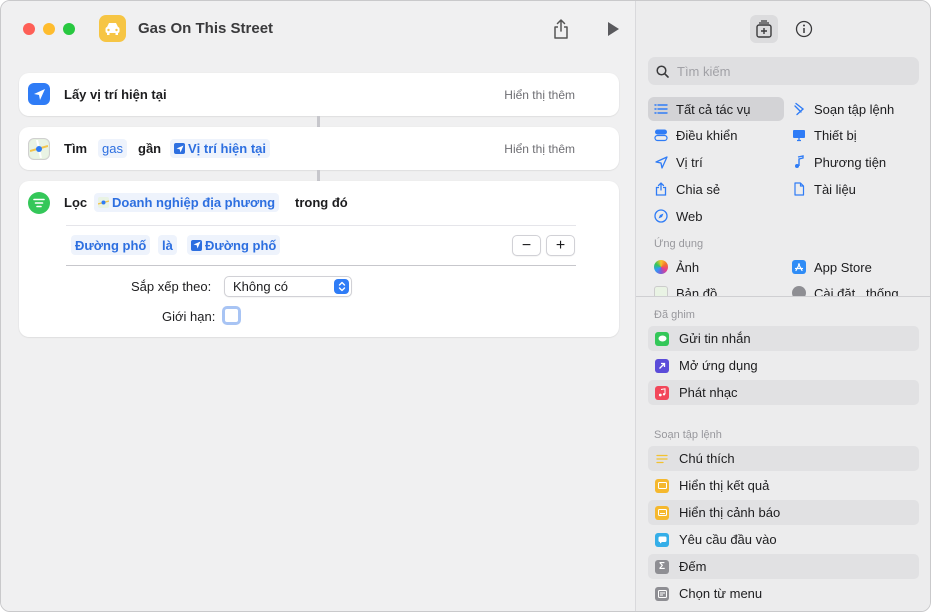 The height and width of the screenshot is (612, 931). What do you see at coordinates (167, 245) in the screenshot?
I see `condition-operator-token: là` at bounding box center [167, 245].